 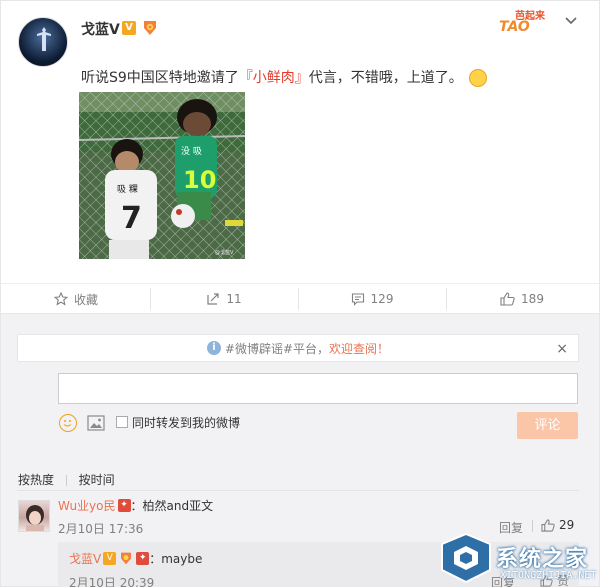 I want to click on rumor-notice-bar: i #微博辟谣#平台， 欢迎查阅！ ×, so click(x=298, y=348).